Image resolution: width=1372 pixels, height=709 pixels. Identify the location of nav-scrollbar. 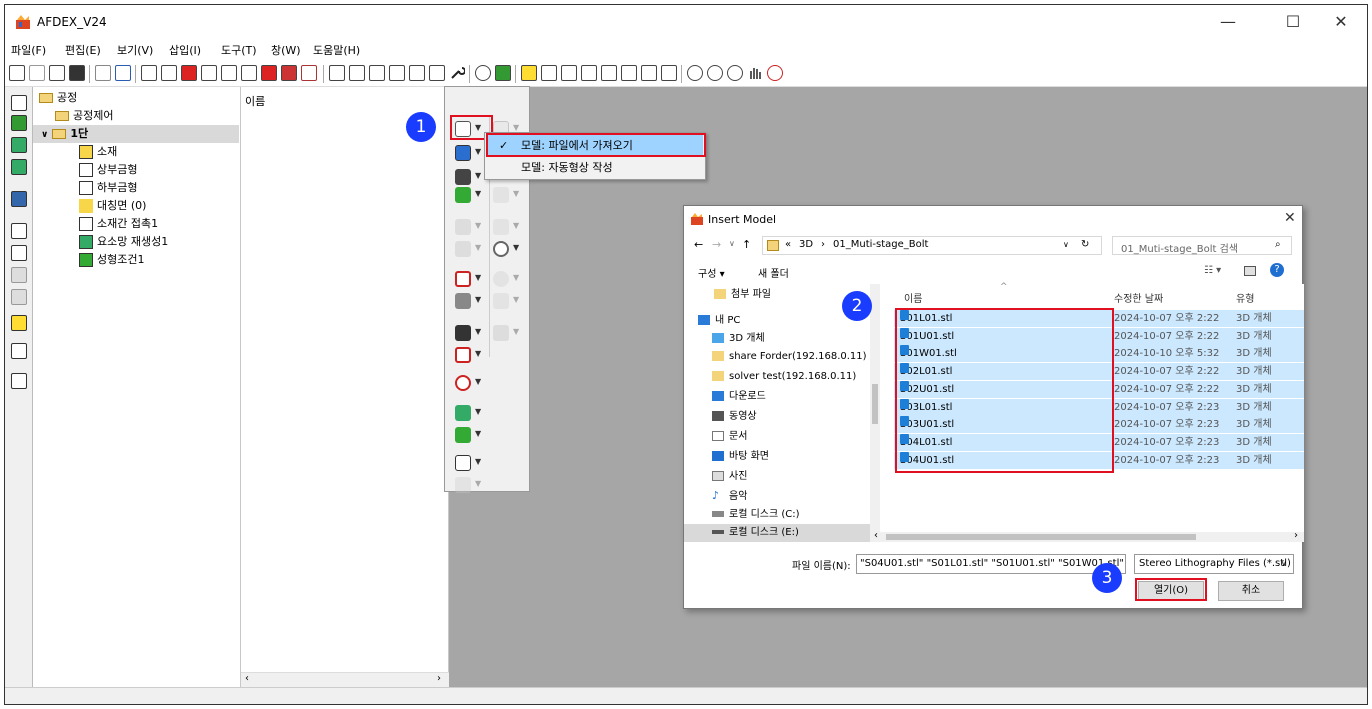
(875, 412).